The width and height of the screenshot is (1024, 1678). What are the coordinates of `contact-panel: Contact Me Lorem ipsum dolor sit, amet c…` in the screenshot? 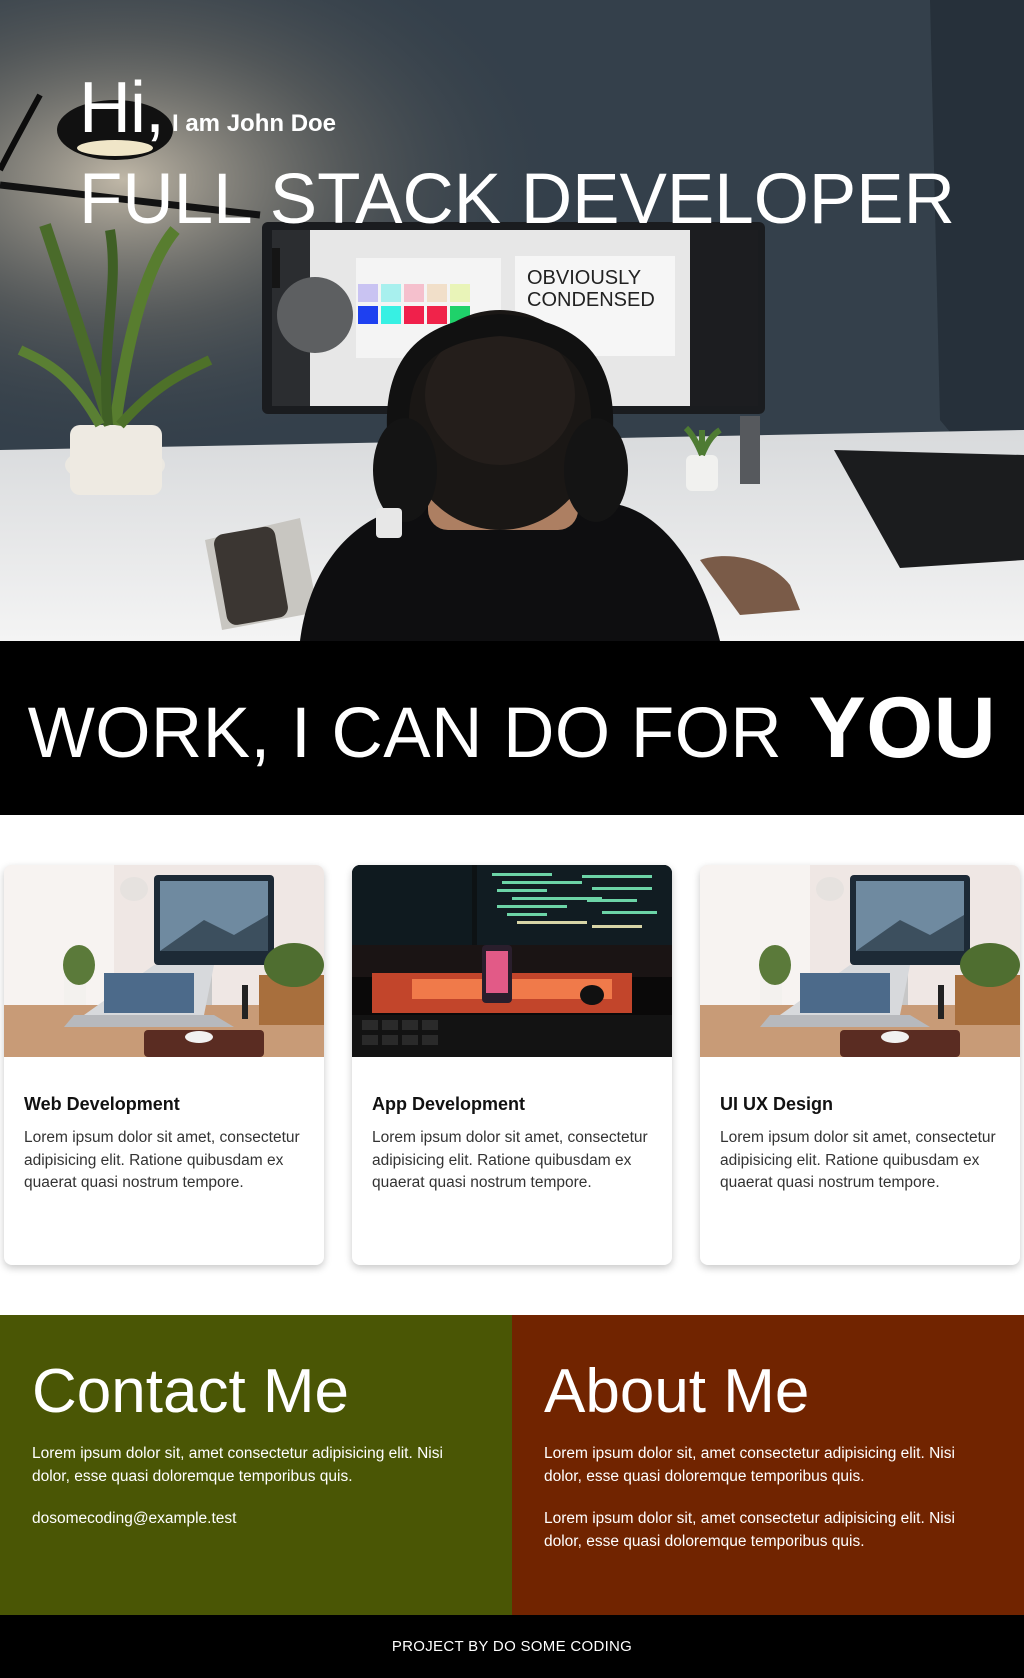 It's located at (256, 1465).